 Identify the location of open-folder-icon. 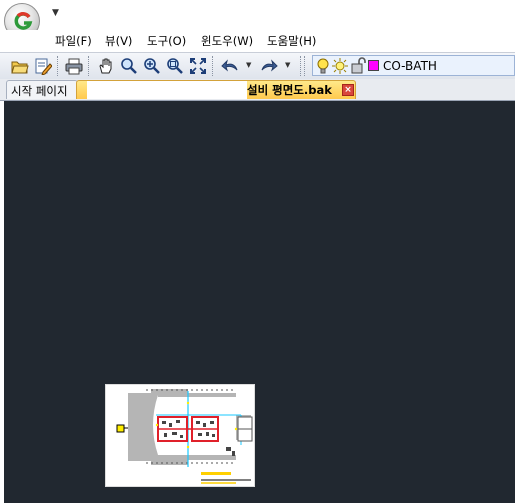
(20, 66).